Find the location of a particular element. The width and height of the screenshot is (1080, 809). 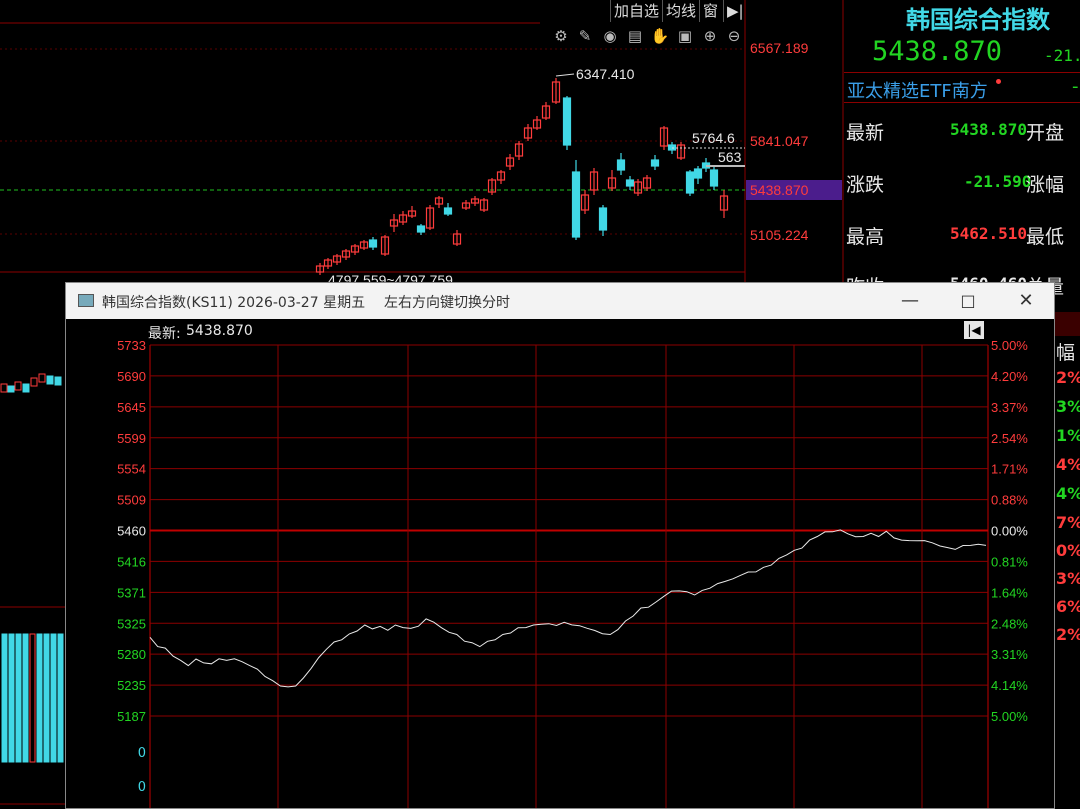

window-button: 窗 is located at coordinates (710, 11).